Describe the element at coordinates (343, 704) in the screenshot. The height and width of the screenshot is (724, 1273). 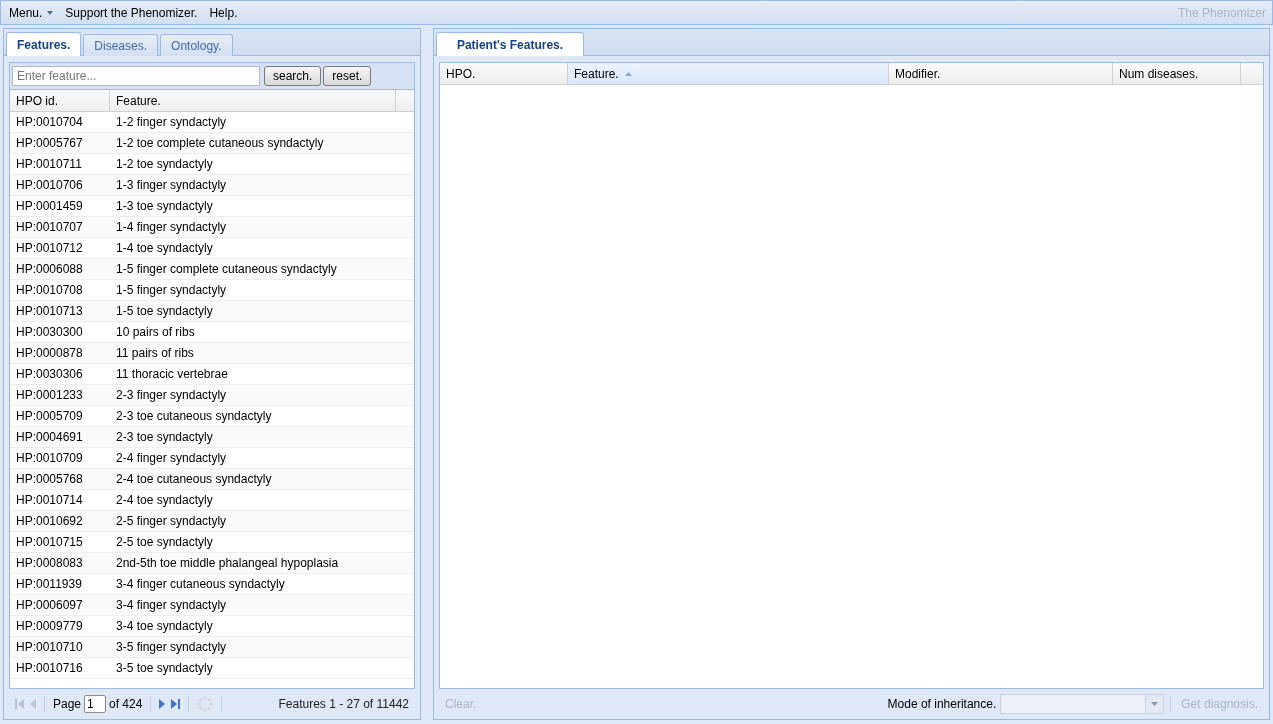
I see `record-count: Features 1 - 27 of 11442` at that location.